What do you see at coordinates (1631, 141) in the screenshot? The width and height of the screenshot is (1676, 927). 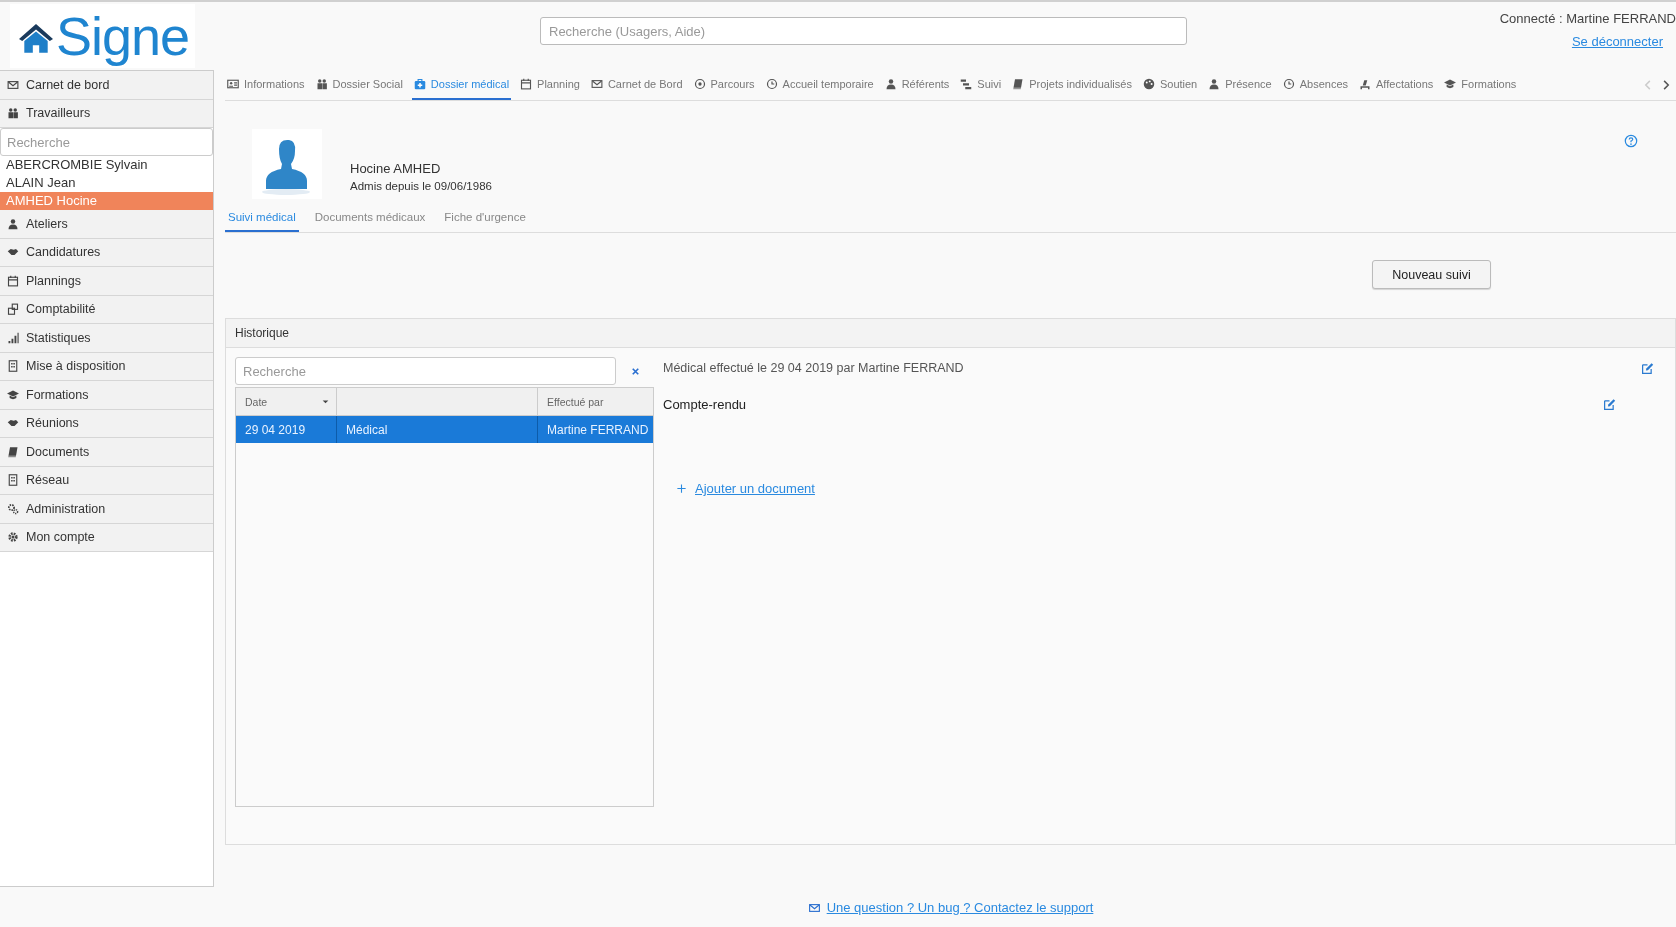 I see `help-icon` at bounding box center [1631, 141].